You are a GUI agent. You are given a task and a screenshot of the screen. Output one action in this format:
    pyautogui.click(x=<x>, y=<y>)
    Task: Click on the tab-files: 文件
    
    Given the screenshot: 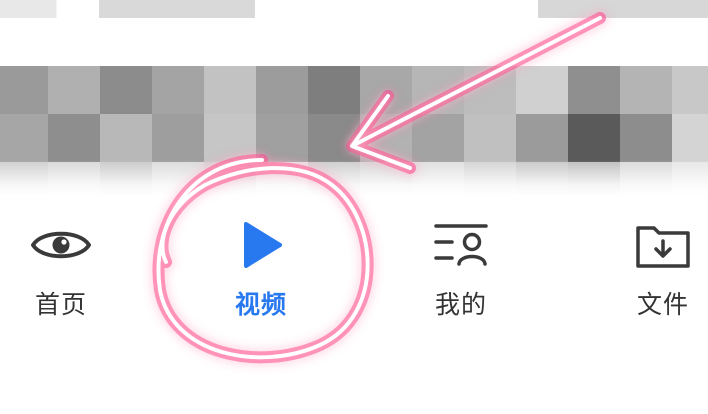 What is the action you would take?
    pyautogui.click(x=653, y=273)
    